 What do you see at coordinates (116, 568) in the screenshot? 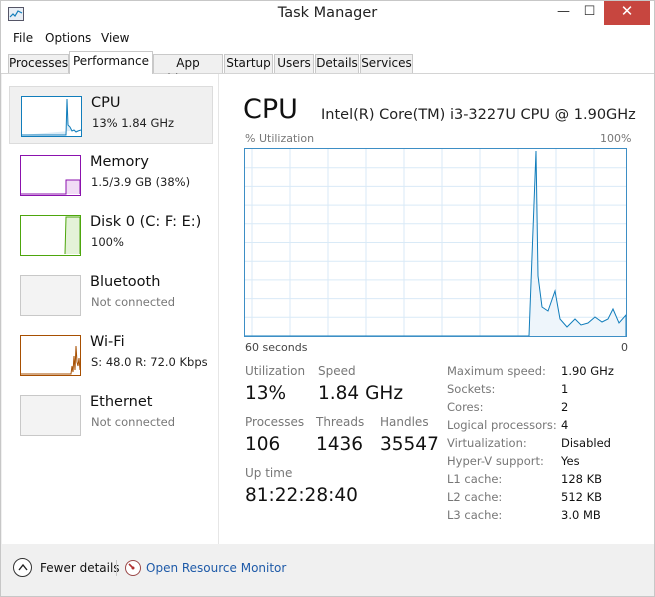
I see `footer-divider` at bounding box center [116, 568].